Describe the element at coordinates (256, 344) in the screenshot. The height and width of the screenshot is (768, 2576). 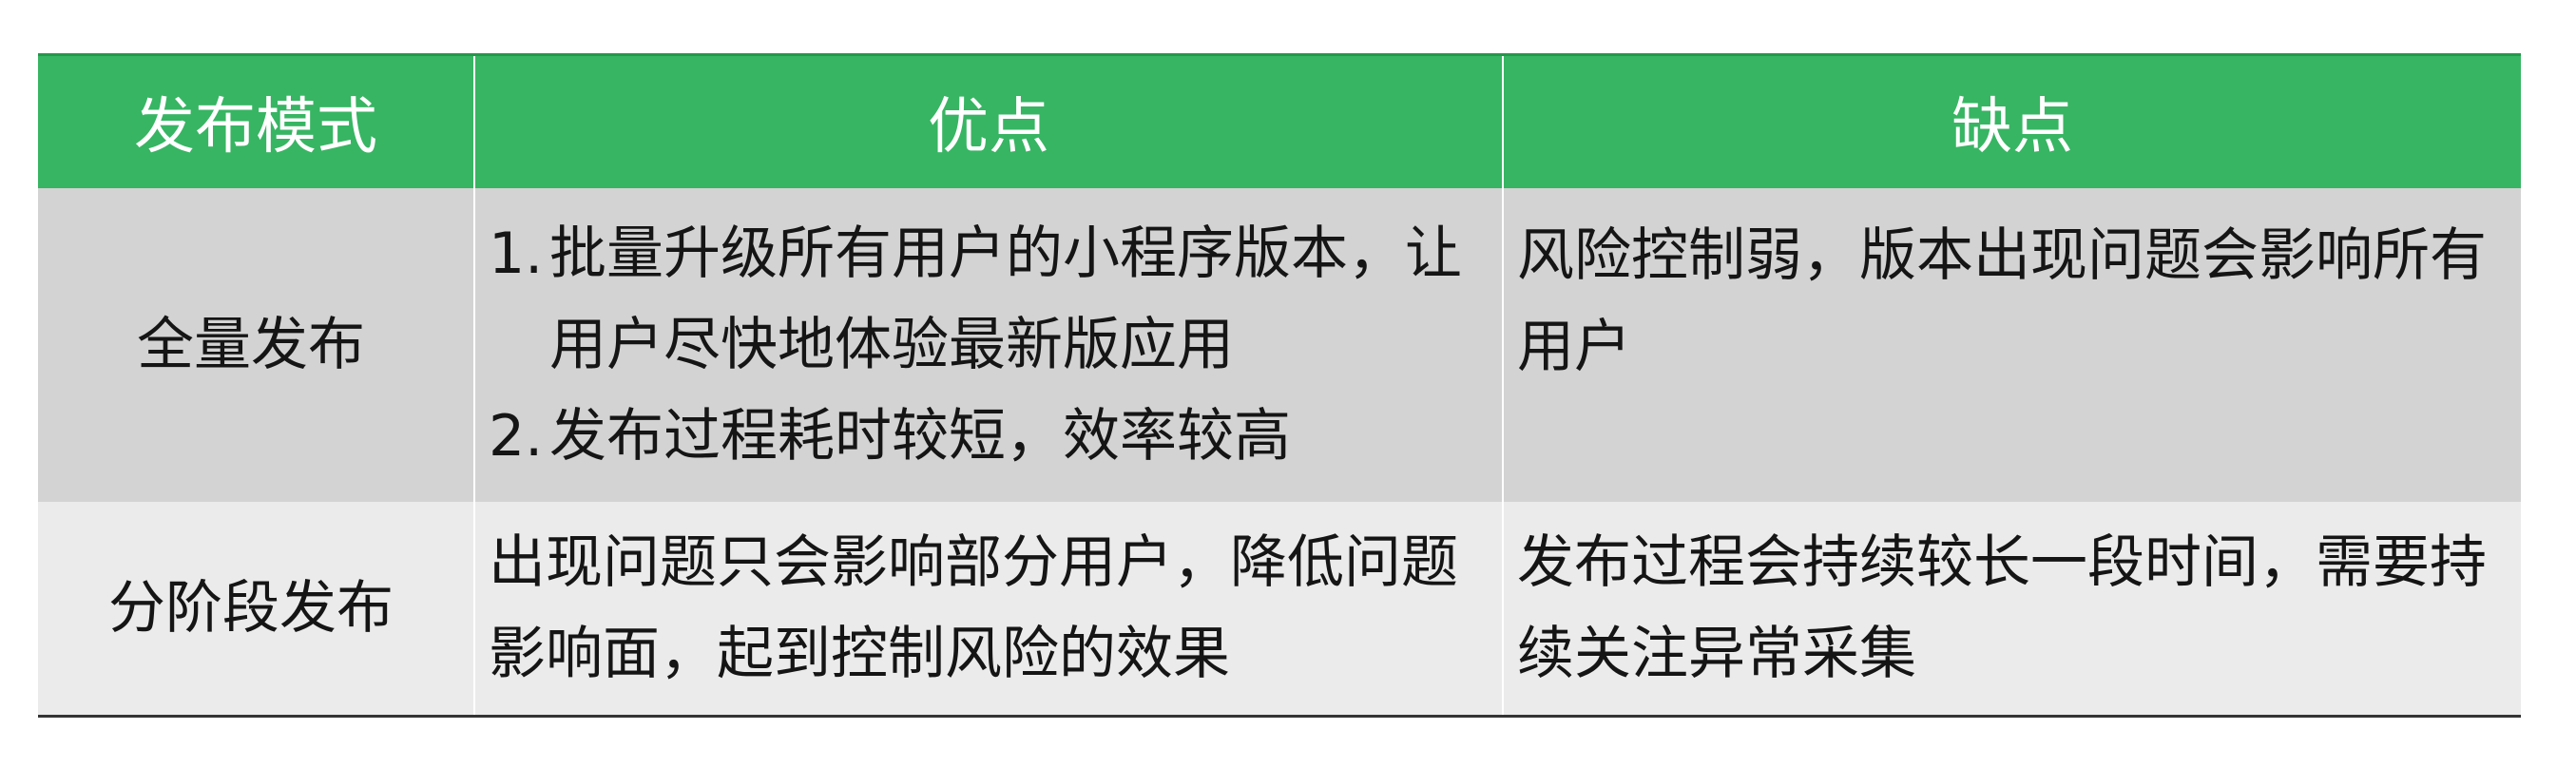
I see `cell-mode: 全量发布` at that location.